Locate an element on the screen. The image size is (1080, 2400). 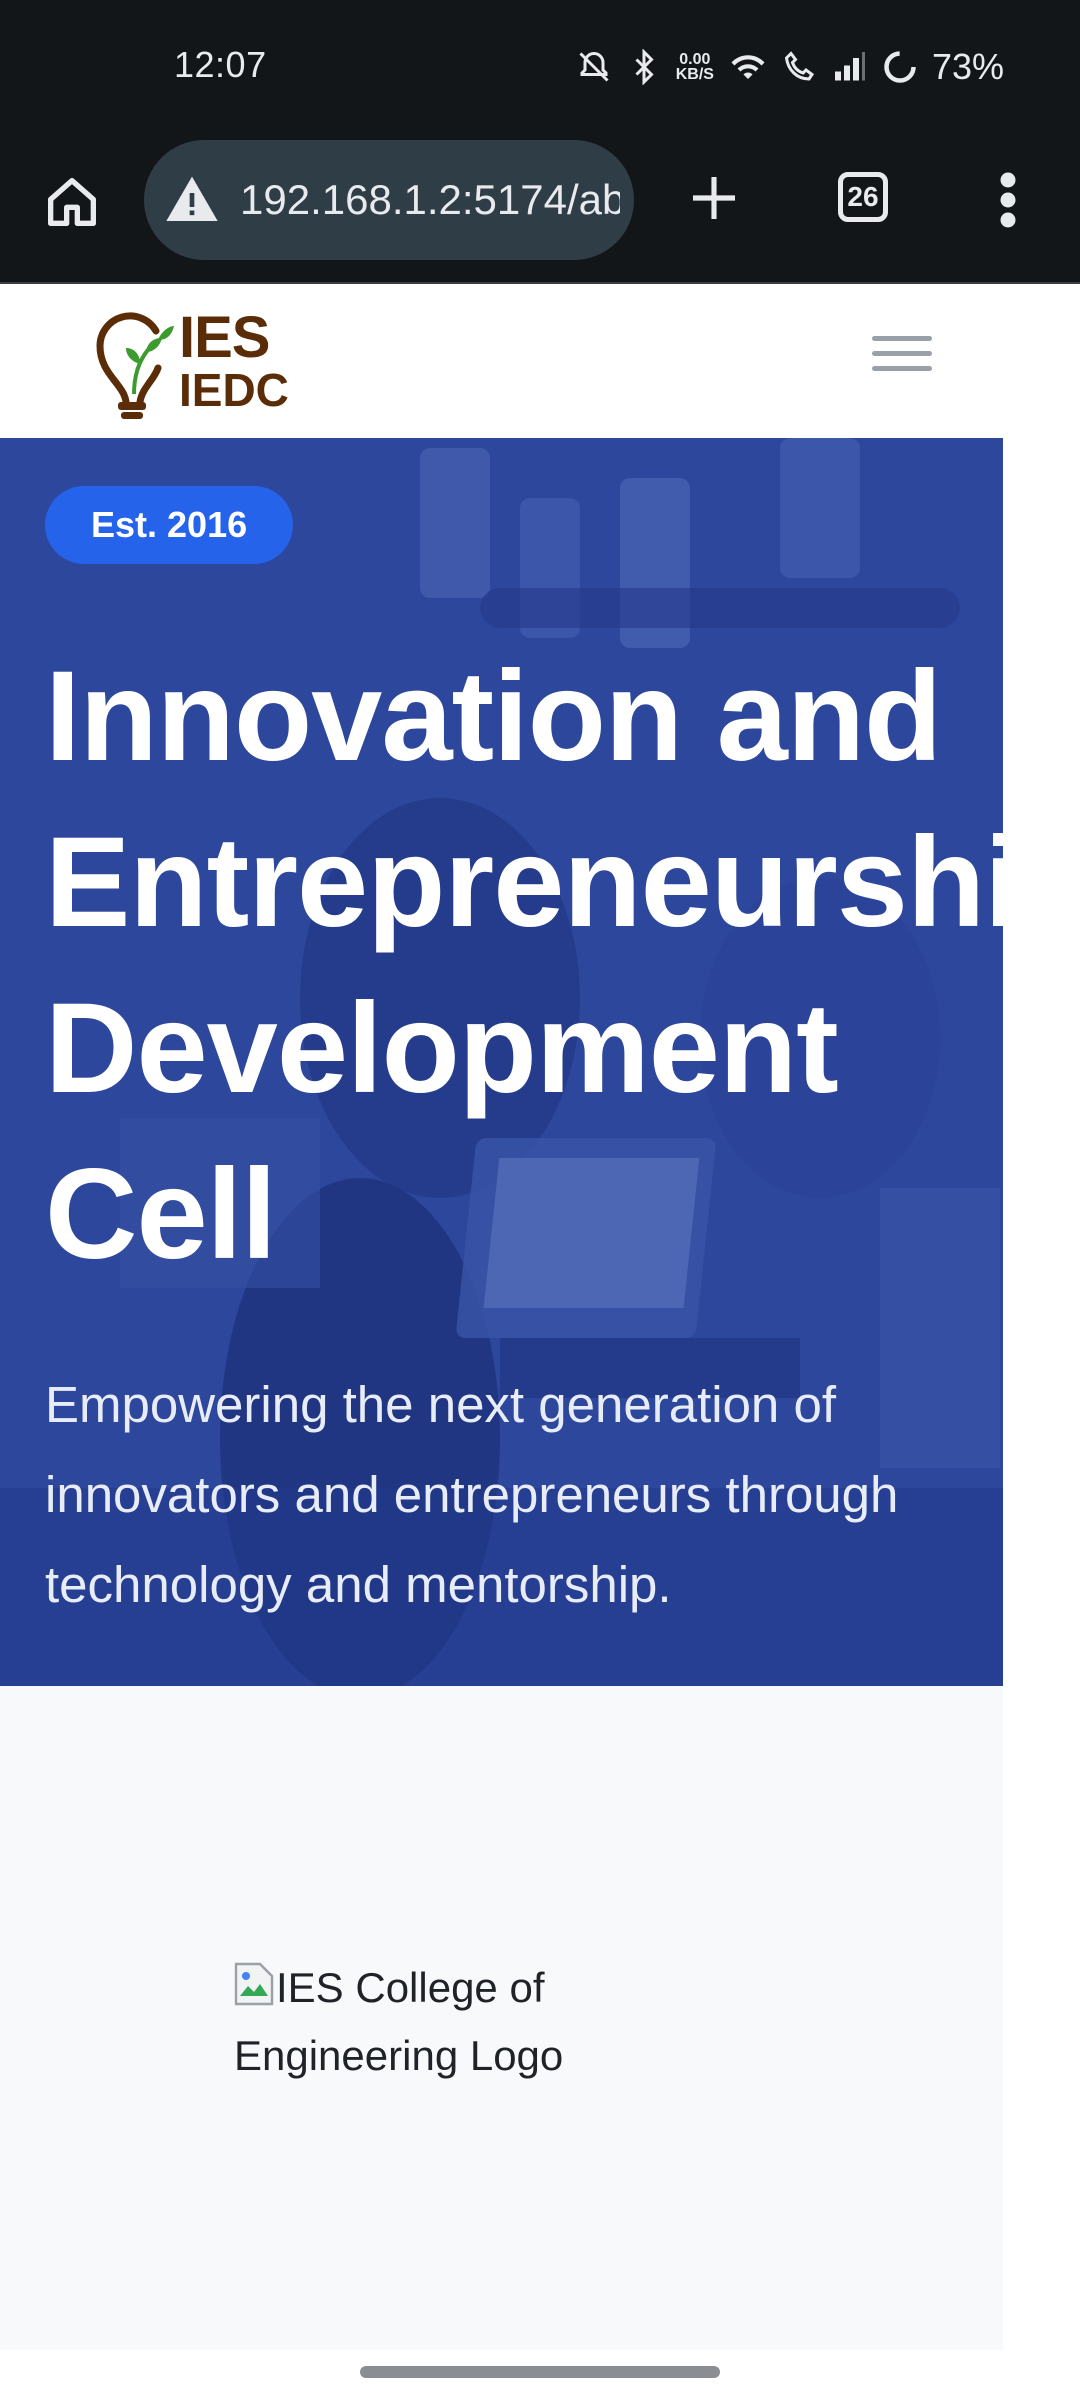
tab-count: 26 is located at coordinates (863, 196).